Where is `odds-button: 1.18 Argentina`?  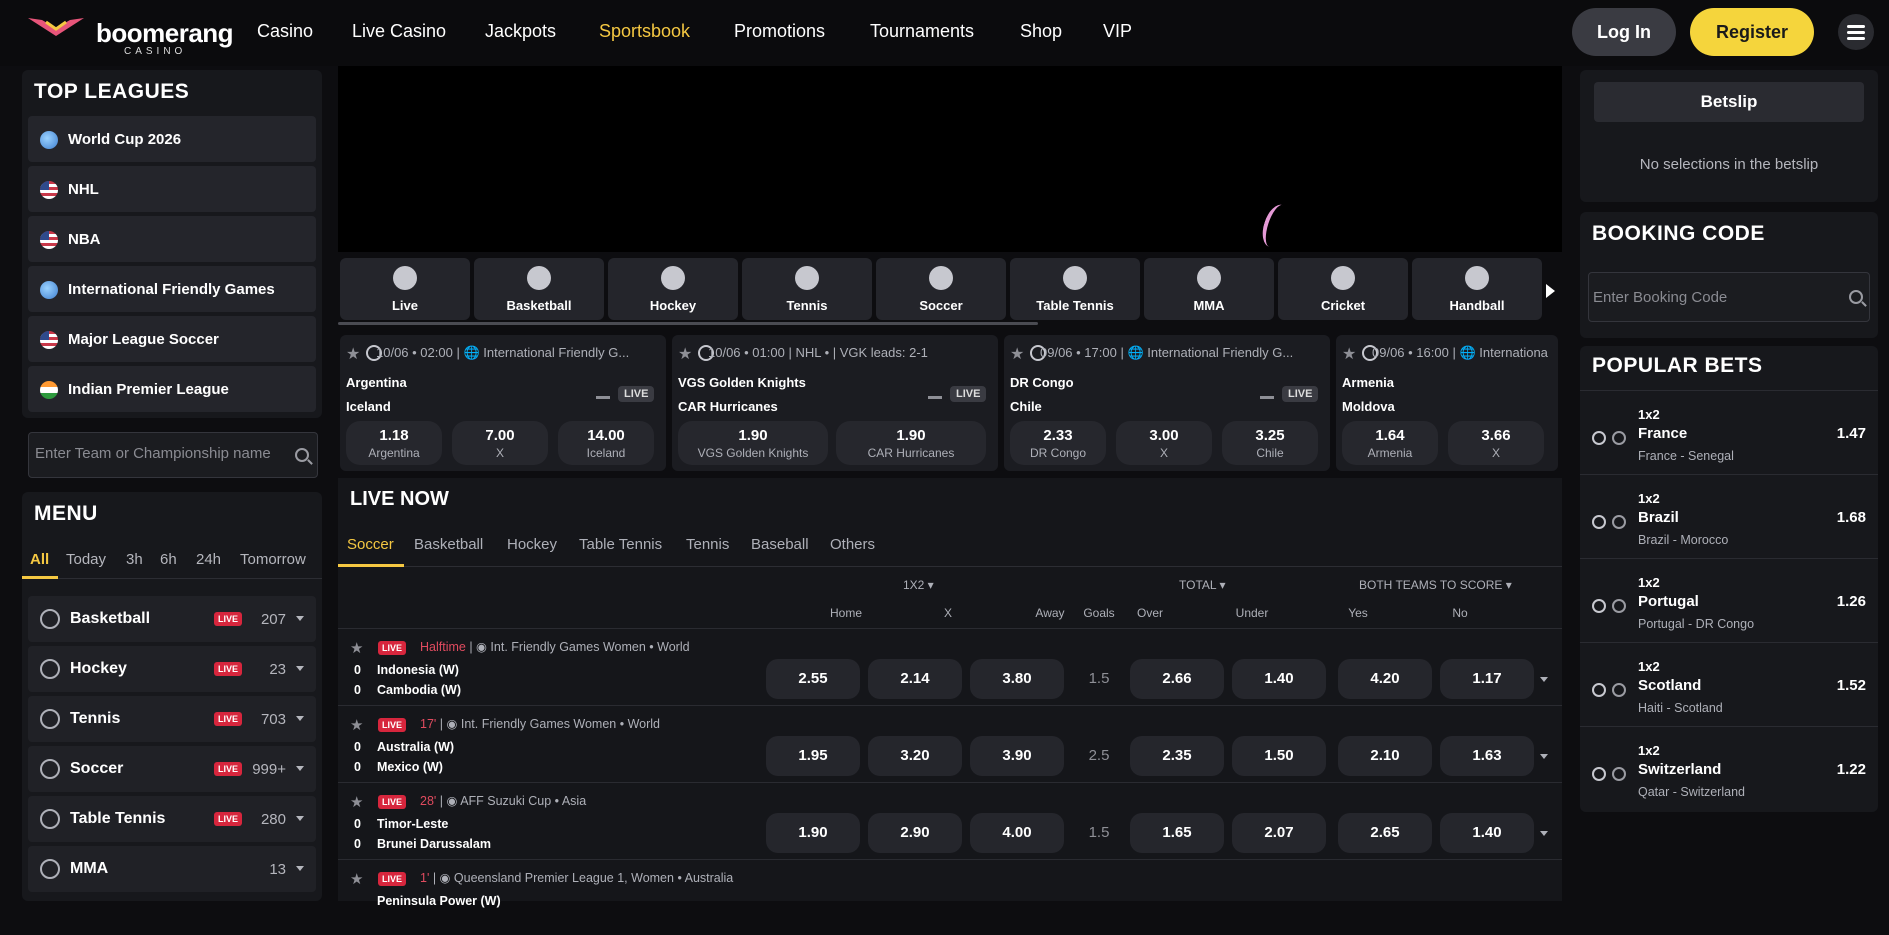
odds-button: 1.18 Argentina is located at coordinates (394, 443).